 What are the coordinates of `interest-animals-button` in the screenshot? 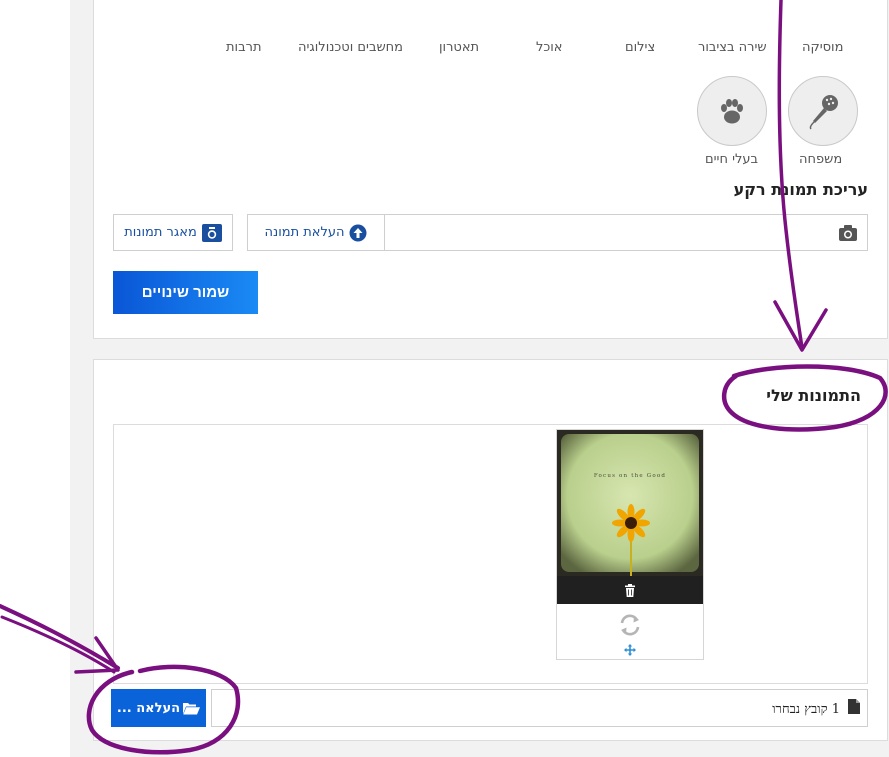 It's located at (732, 111).